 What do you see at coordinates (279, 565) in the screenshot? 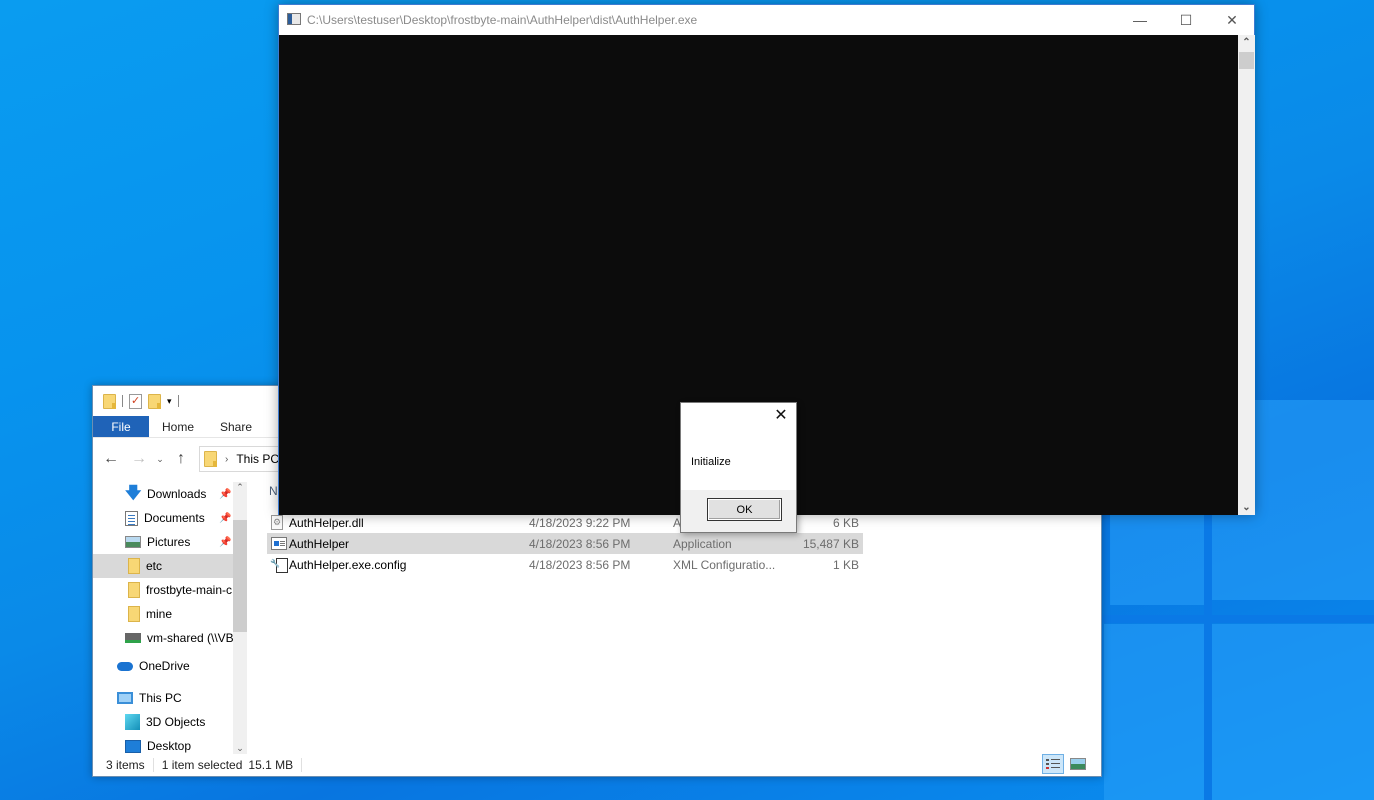
I see `config-file-icon` at bounding box center [279, 565].